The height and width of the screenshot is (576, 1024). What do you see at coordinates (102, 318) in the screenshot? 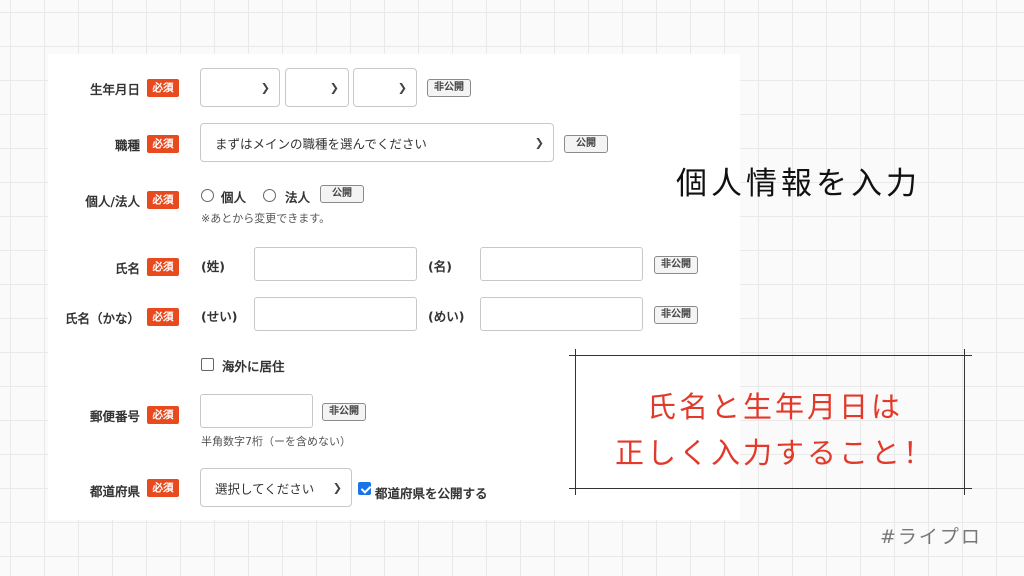
I see `name-kana-label: 氏名（かな）` at bounding box center [102, 318].